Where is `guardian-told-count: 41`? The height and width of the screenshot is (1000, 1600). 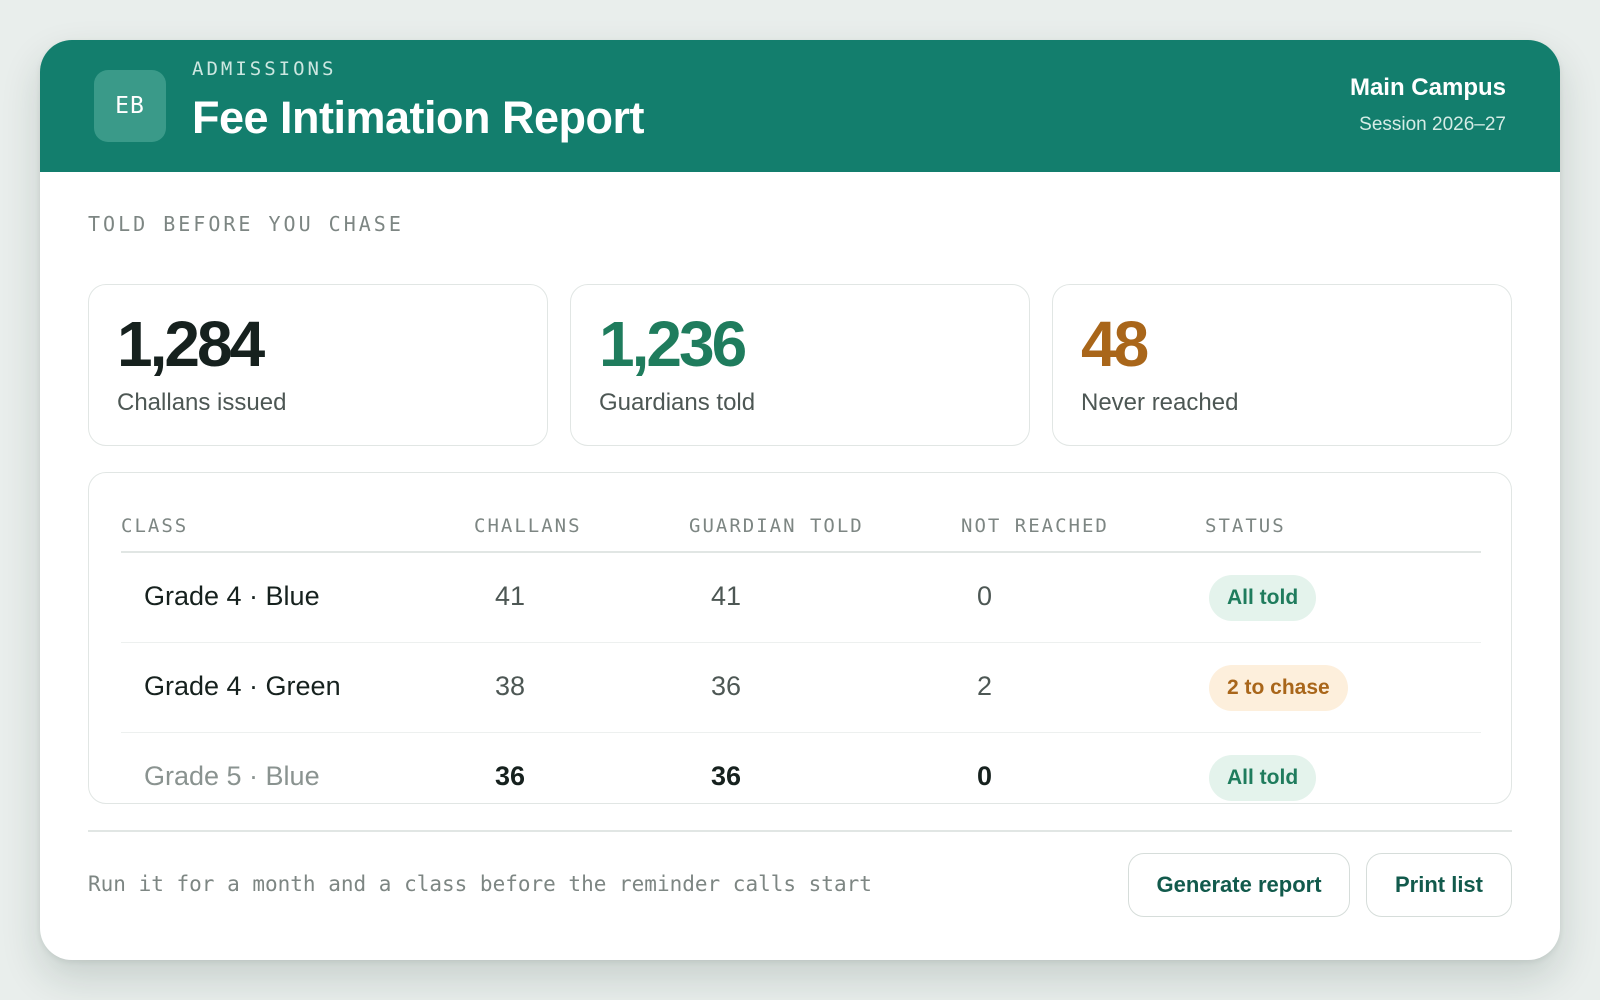 guardian-told-count: 41 is located at coordinates (726, 596).